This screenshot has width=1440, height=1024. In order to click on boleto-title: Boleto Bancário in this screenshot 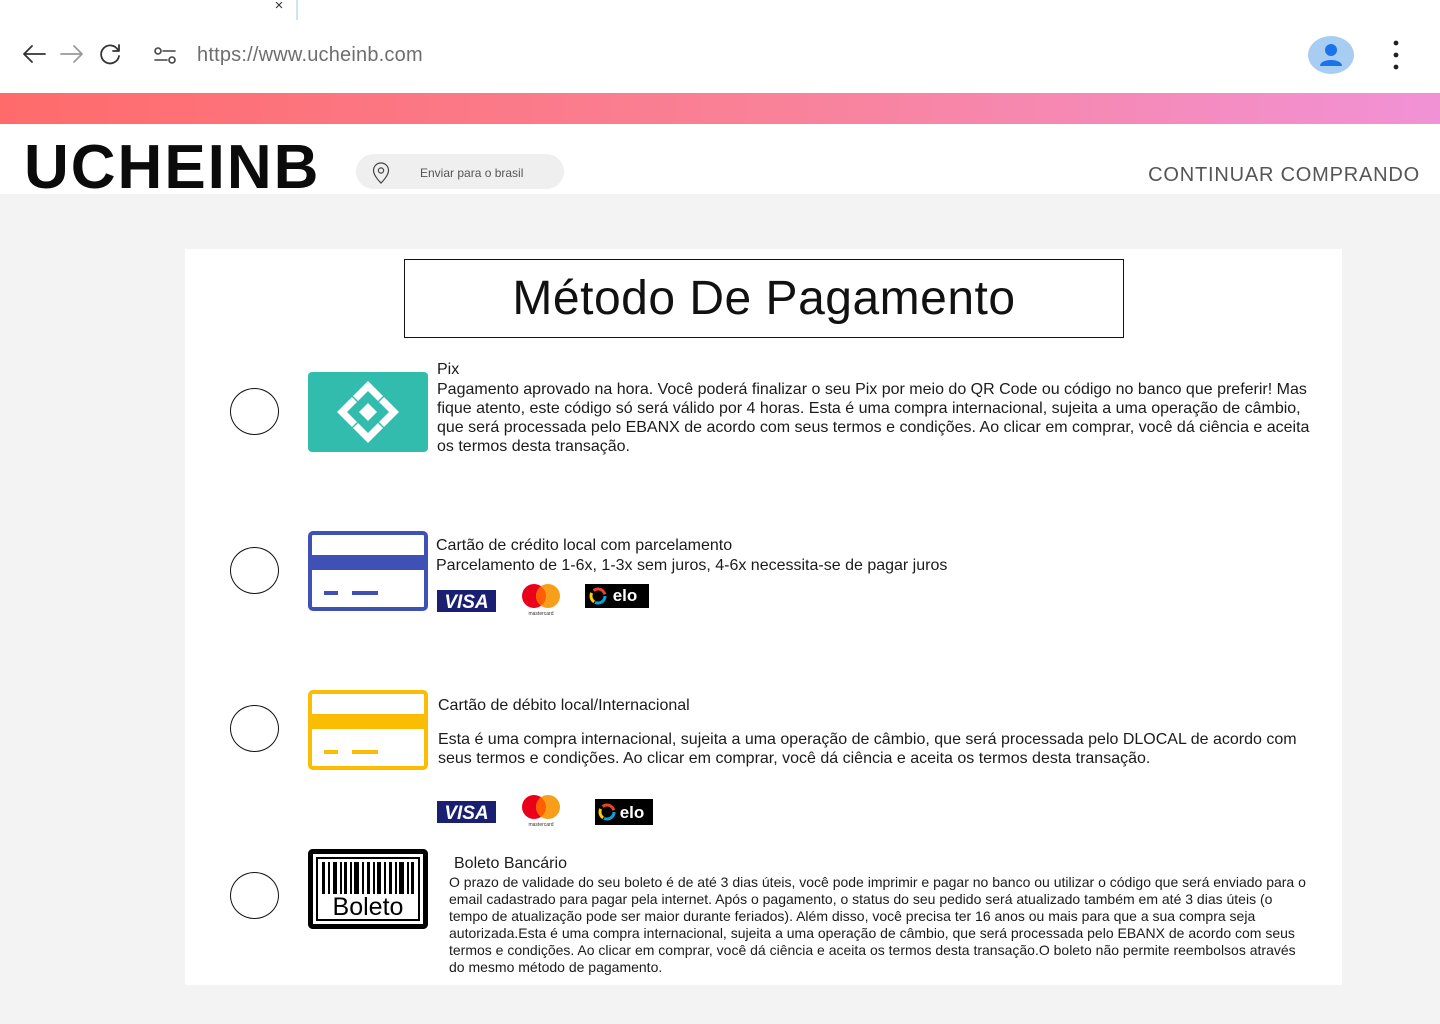, I will do `click(510, 863)`.